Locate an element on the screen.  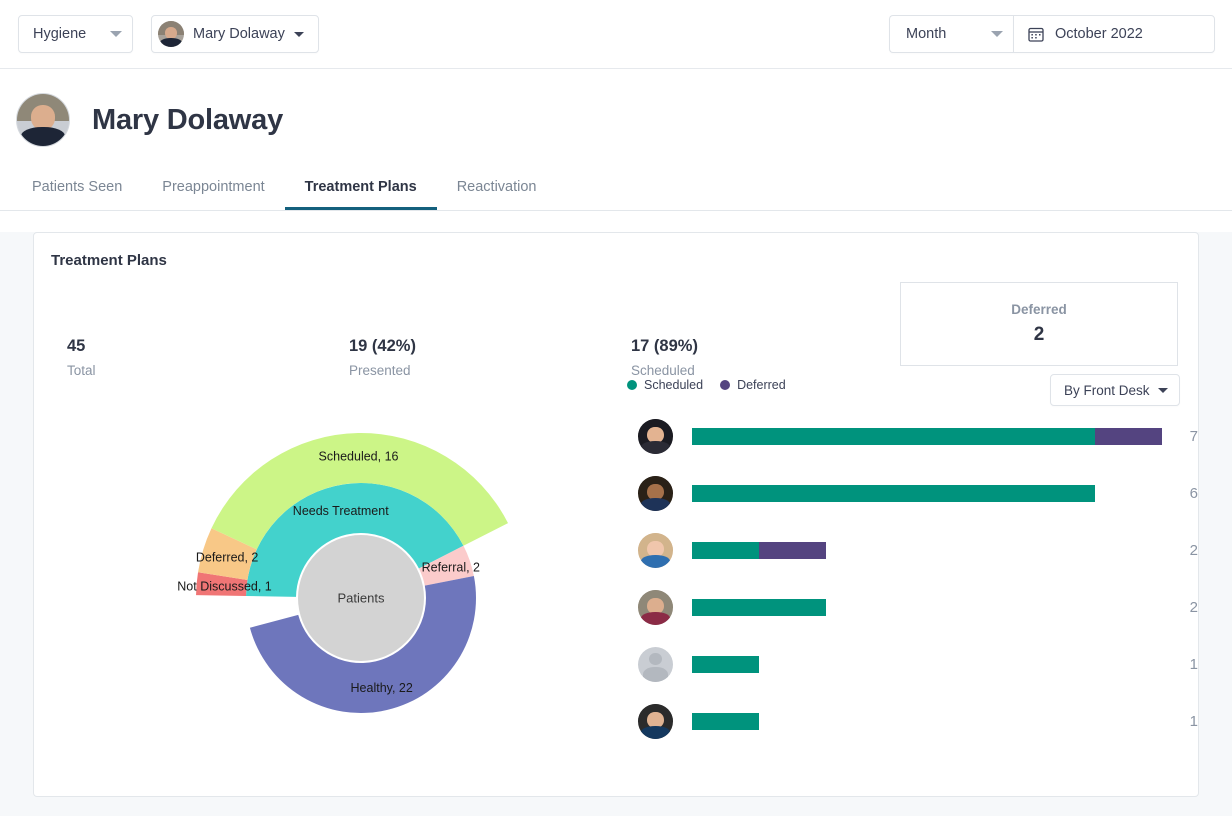
calendar-icon is located at coordinates (1036, 34).